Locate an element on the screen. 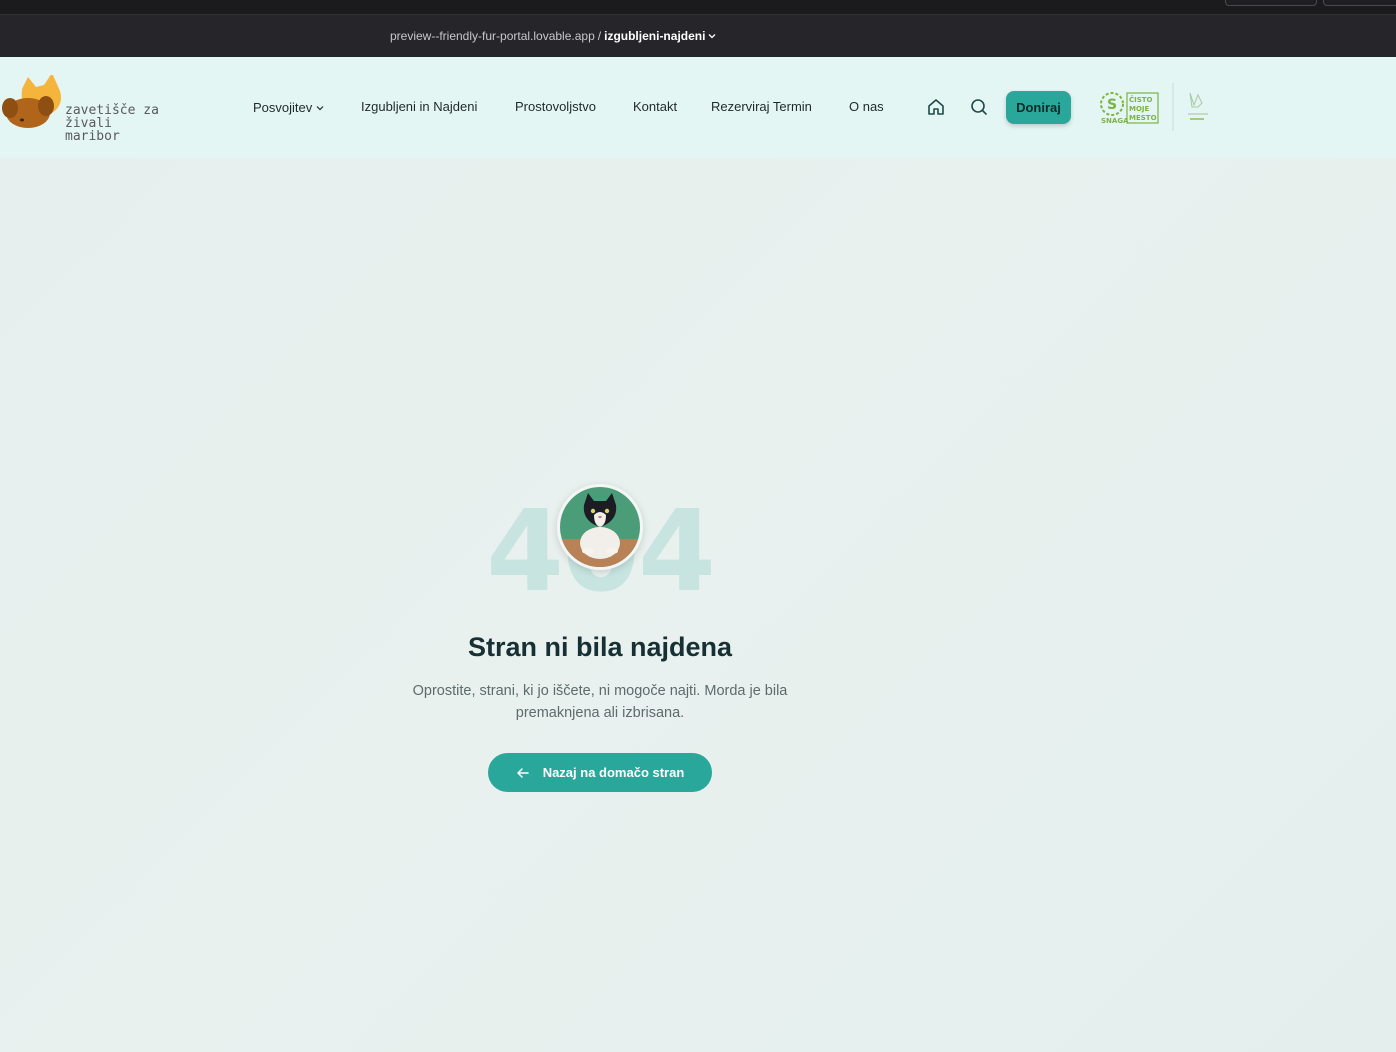  site-logo: zavetišče za živali maribor is located at coordinates (100, 109).